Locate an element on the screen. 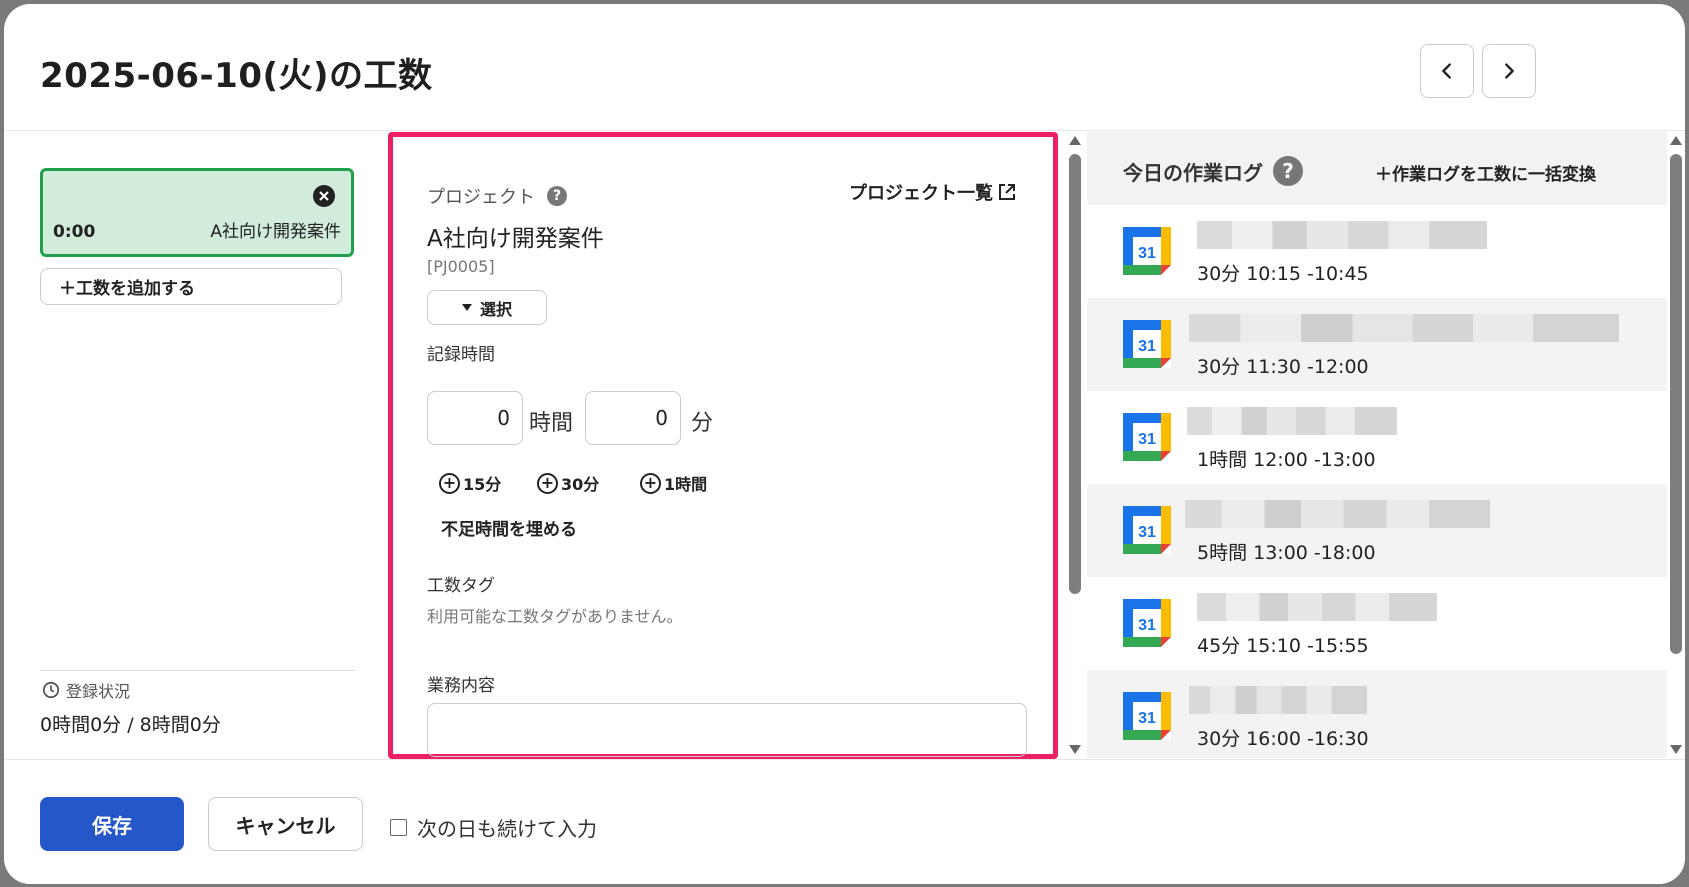 The width and height of the screenshot is (1689, 887). continue-label: 次の日も続けて入力 is located at coordinates (507, 829).